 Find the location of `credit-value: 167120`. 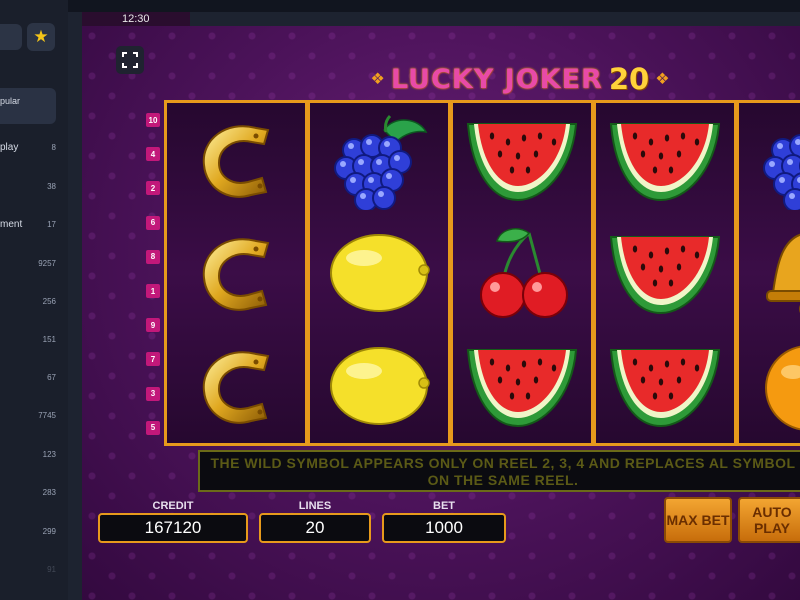

credit-value: 167120 is located at coordinates (173, 528).